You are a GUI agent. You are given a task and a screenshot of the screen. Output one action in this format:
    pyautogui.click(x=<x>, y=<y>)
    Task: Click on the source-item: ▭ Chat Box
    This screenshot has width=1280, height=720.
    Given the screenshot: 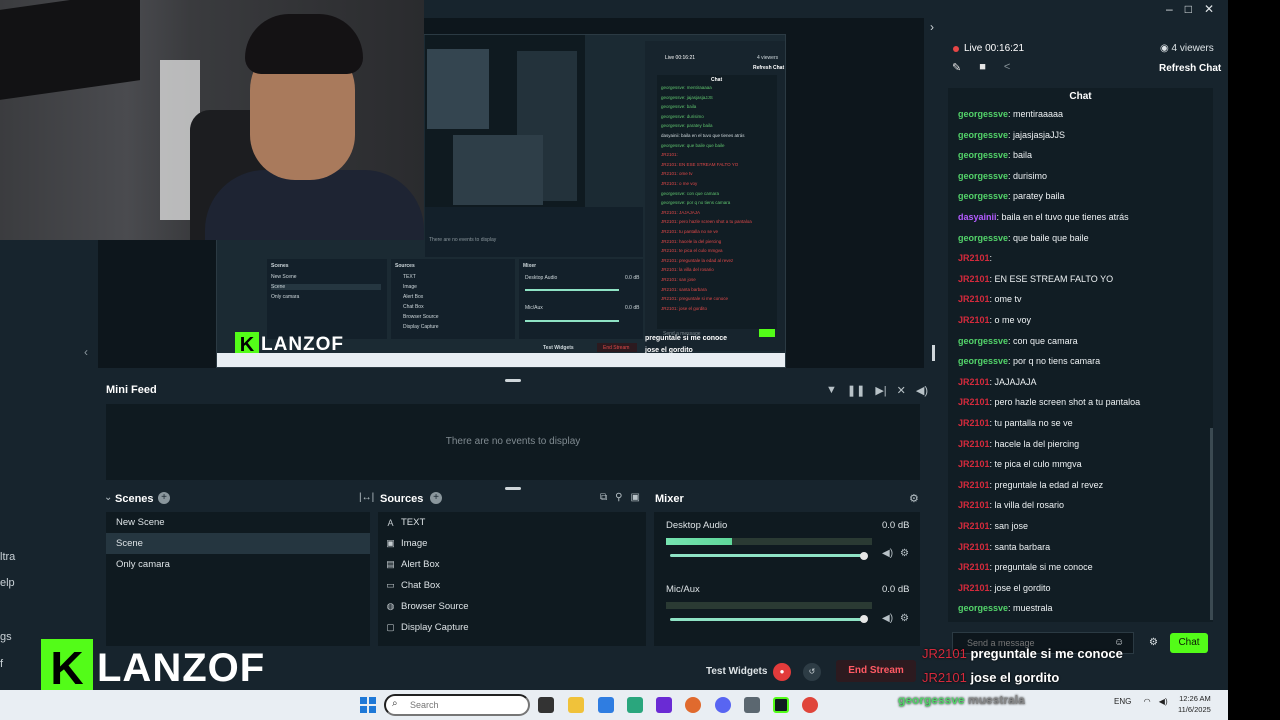 What is the action you would take?
    pyautogui.click(x=512, y=585)
    